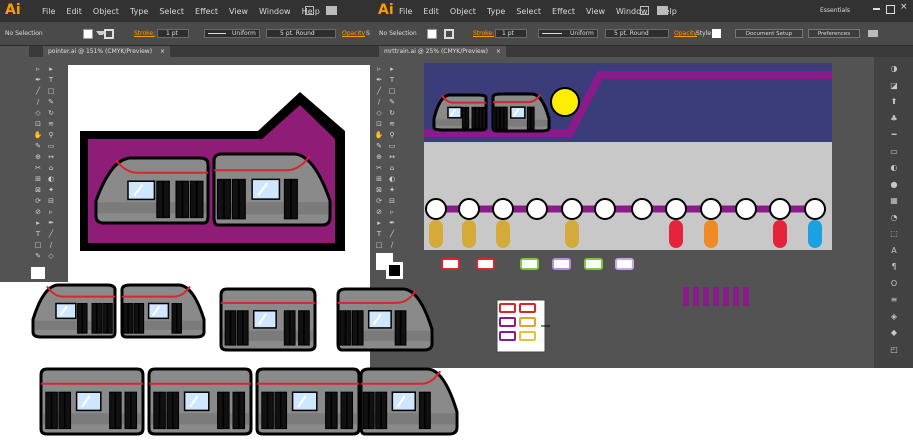  I want to click on menu-file: File, so click(48, 11).